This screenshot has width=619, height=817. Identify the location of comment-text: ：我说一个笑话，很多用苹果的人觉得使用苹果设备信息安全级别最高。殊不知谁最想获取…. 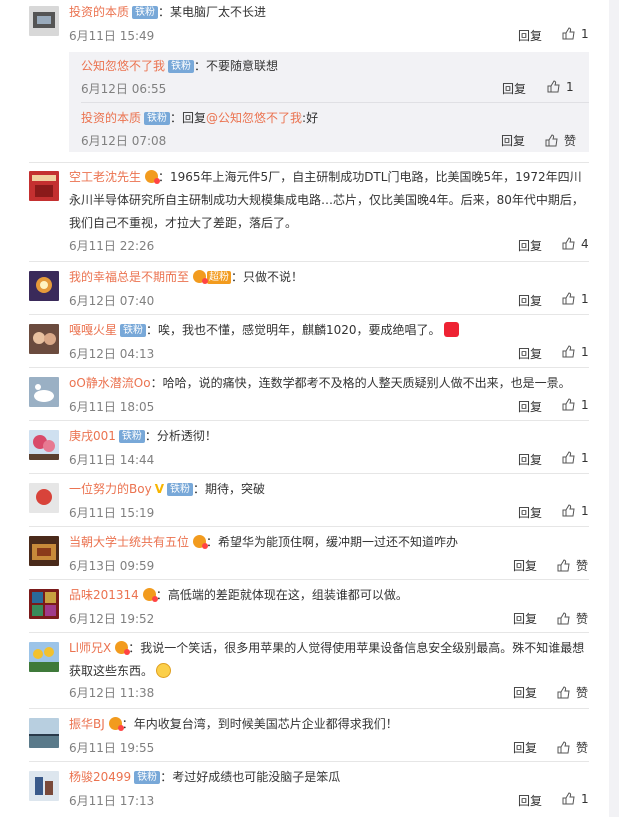
(327, 659).